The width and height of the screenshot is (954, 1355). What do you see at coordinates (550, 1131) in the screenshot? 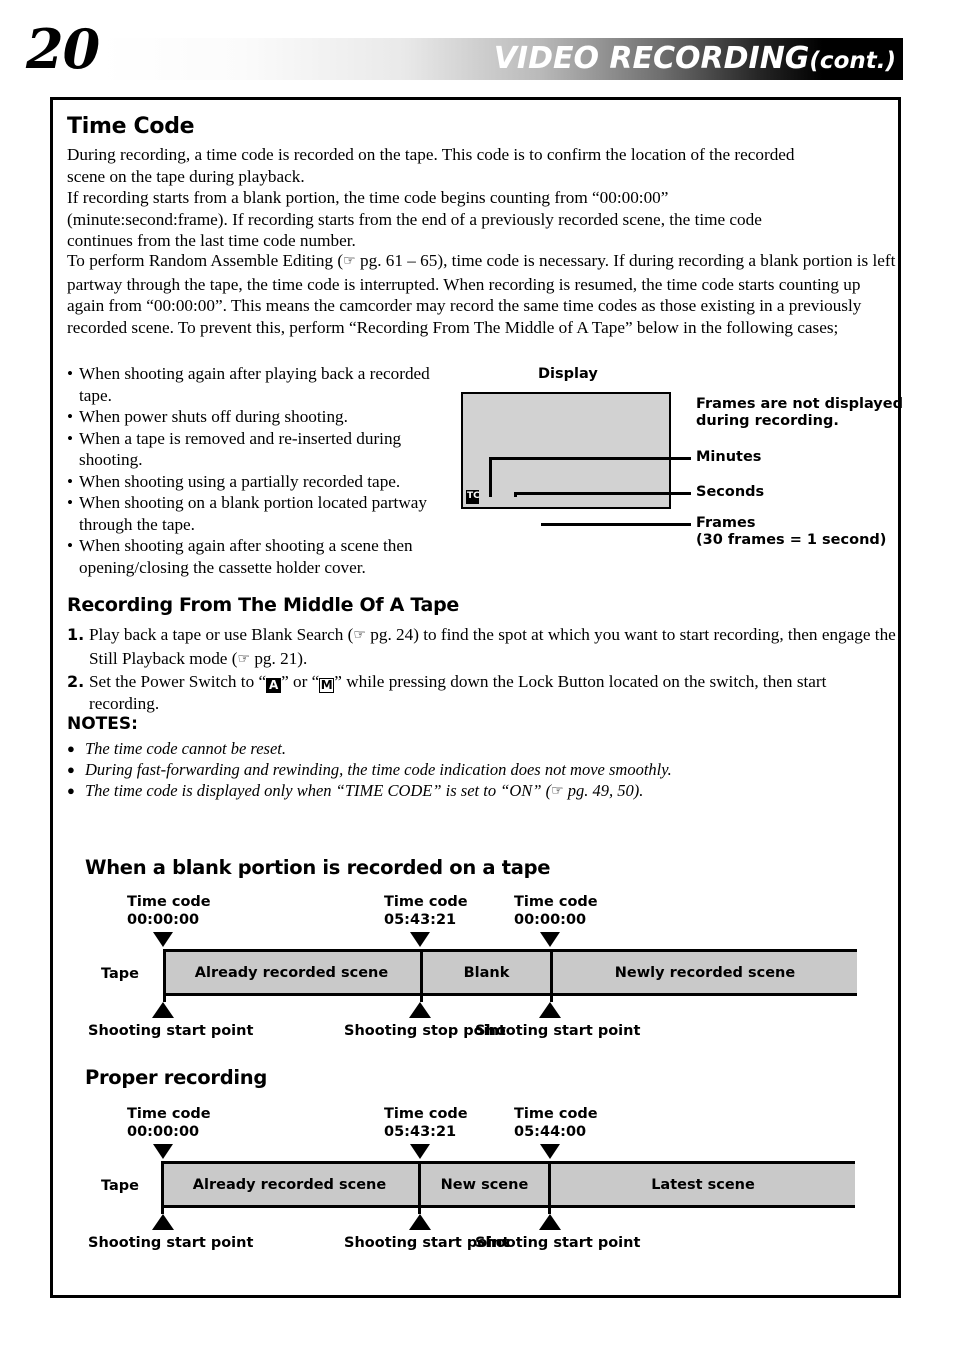
I see `time-code-value: 05:44:00` at bounding box center [550, 1131].